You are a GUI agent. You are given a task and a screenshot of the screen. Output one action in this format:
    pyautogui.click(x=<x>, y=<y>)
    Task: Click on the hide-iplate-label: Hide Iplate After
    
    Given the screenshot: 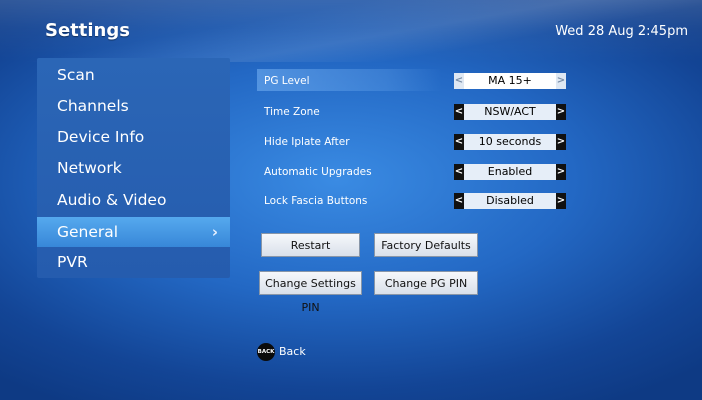 What is the action you would take?
    pyautogui.click(x=307, y=142)
    